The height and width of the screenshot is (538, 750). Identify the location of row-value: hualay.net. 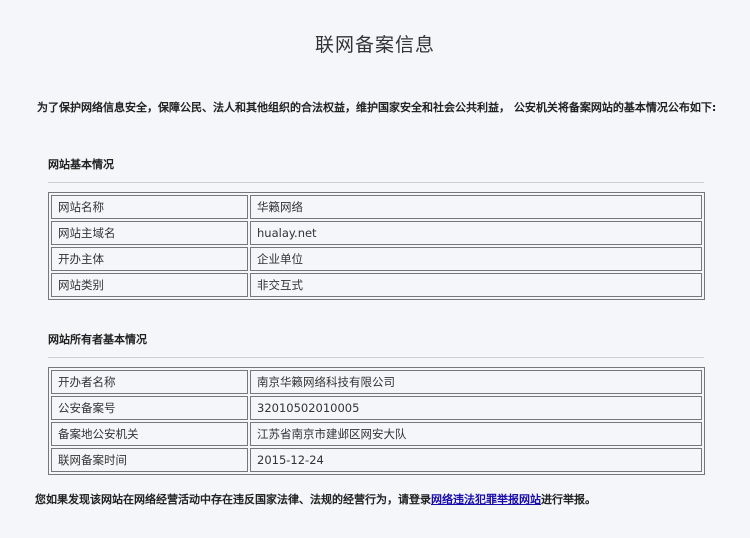
(476, 233).